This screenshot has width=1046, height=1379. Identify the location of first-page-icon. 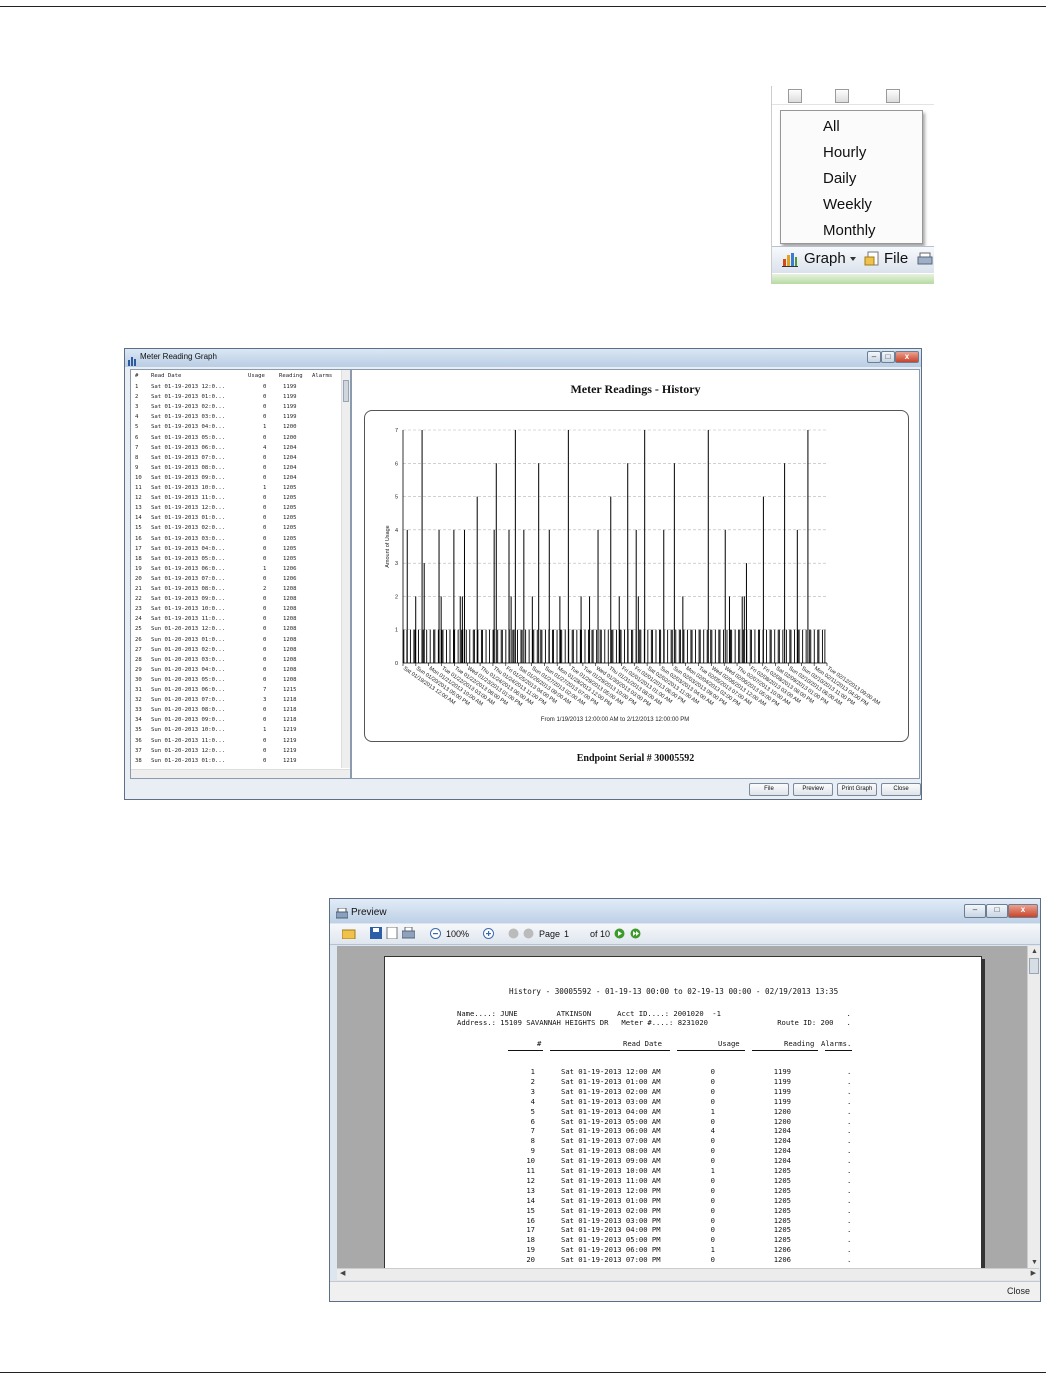
(513, 934).